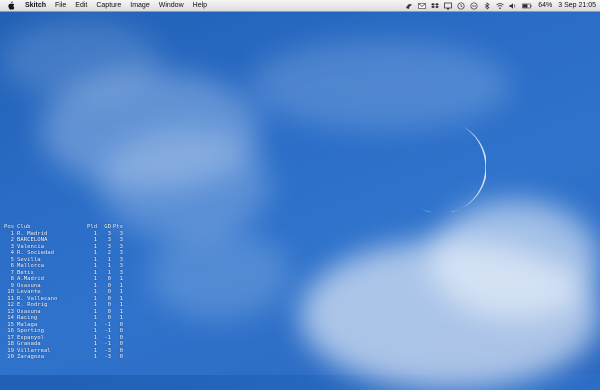 The width and height of the screenshot is (600, 390). I want to click on menu-help: Help, so click(200, 5).